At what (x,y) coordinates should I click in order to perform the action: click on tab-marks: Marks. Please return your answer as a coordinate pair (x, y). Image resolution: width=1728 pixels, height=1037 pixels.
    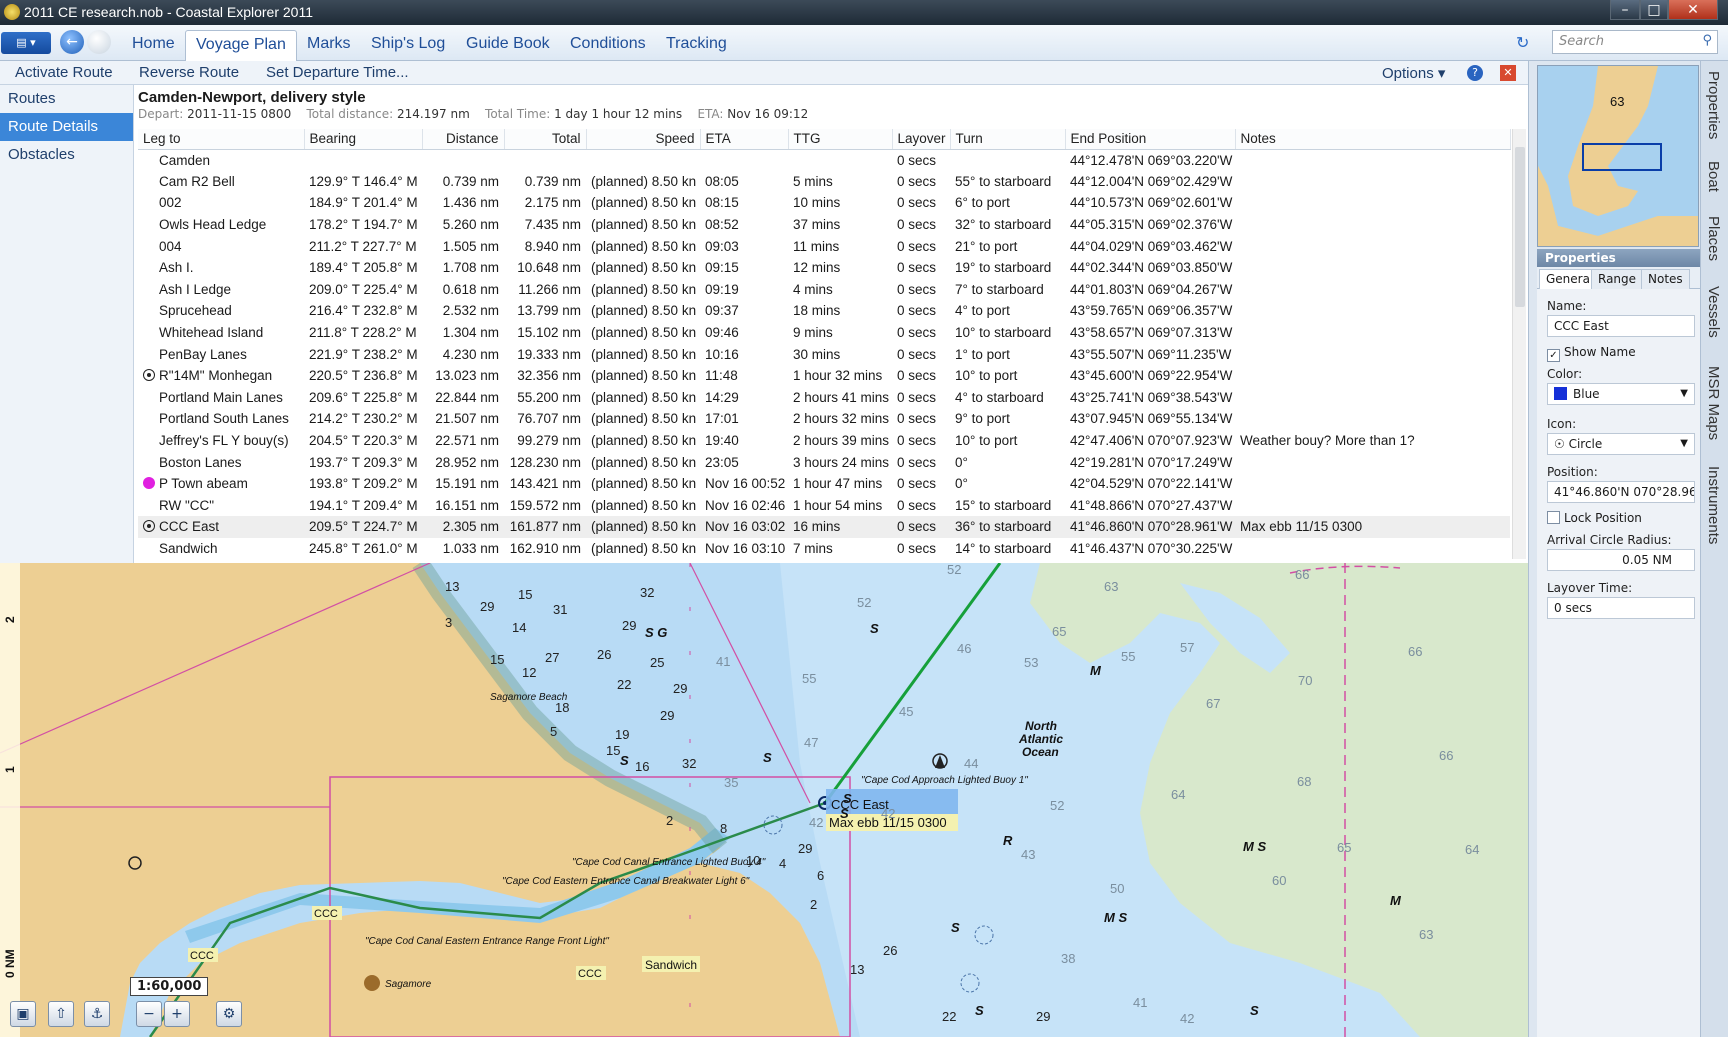
    Looking at the image, I should click on (329, 45).